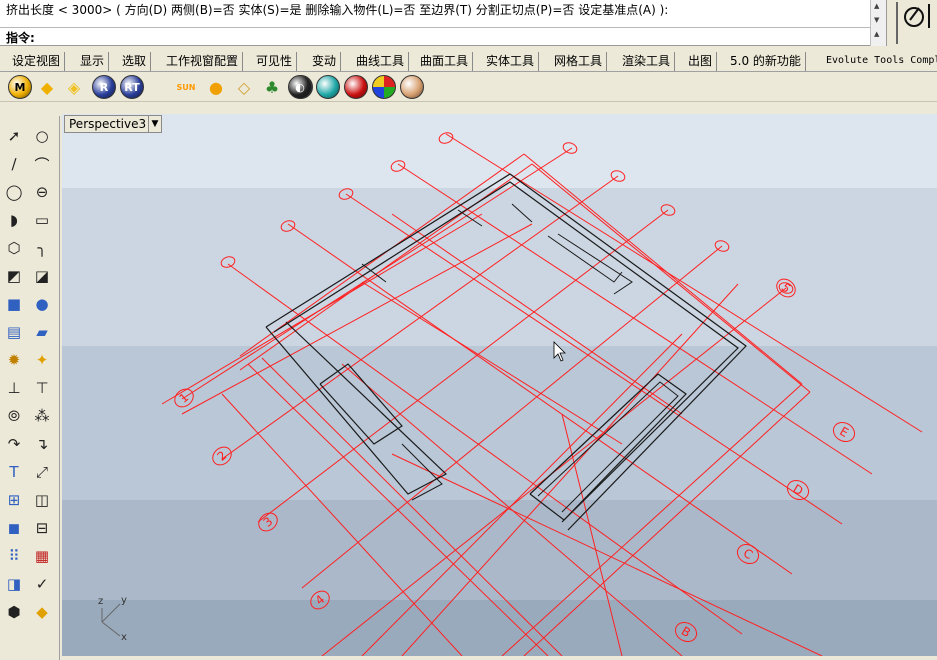 This screenshot has width=937, height=660. What do you see at coordinates (14, 136) in the screenshot?
I see `select-arrow-icon: ➚` at bounding box center [14, 136].